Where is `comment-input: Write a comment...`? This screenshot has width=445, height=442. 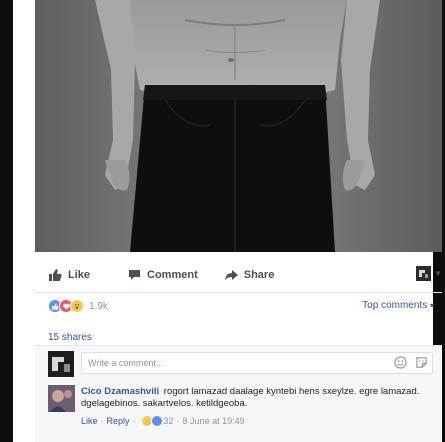 comment-input: Write a comment... is located at coordinates (257, 363).